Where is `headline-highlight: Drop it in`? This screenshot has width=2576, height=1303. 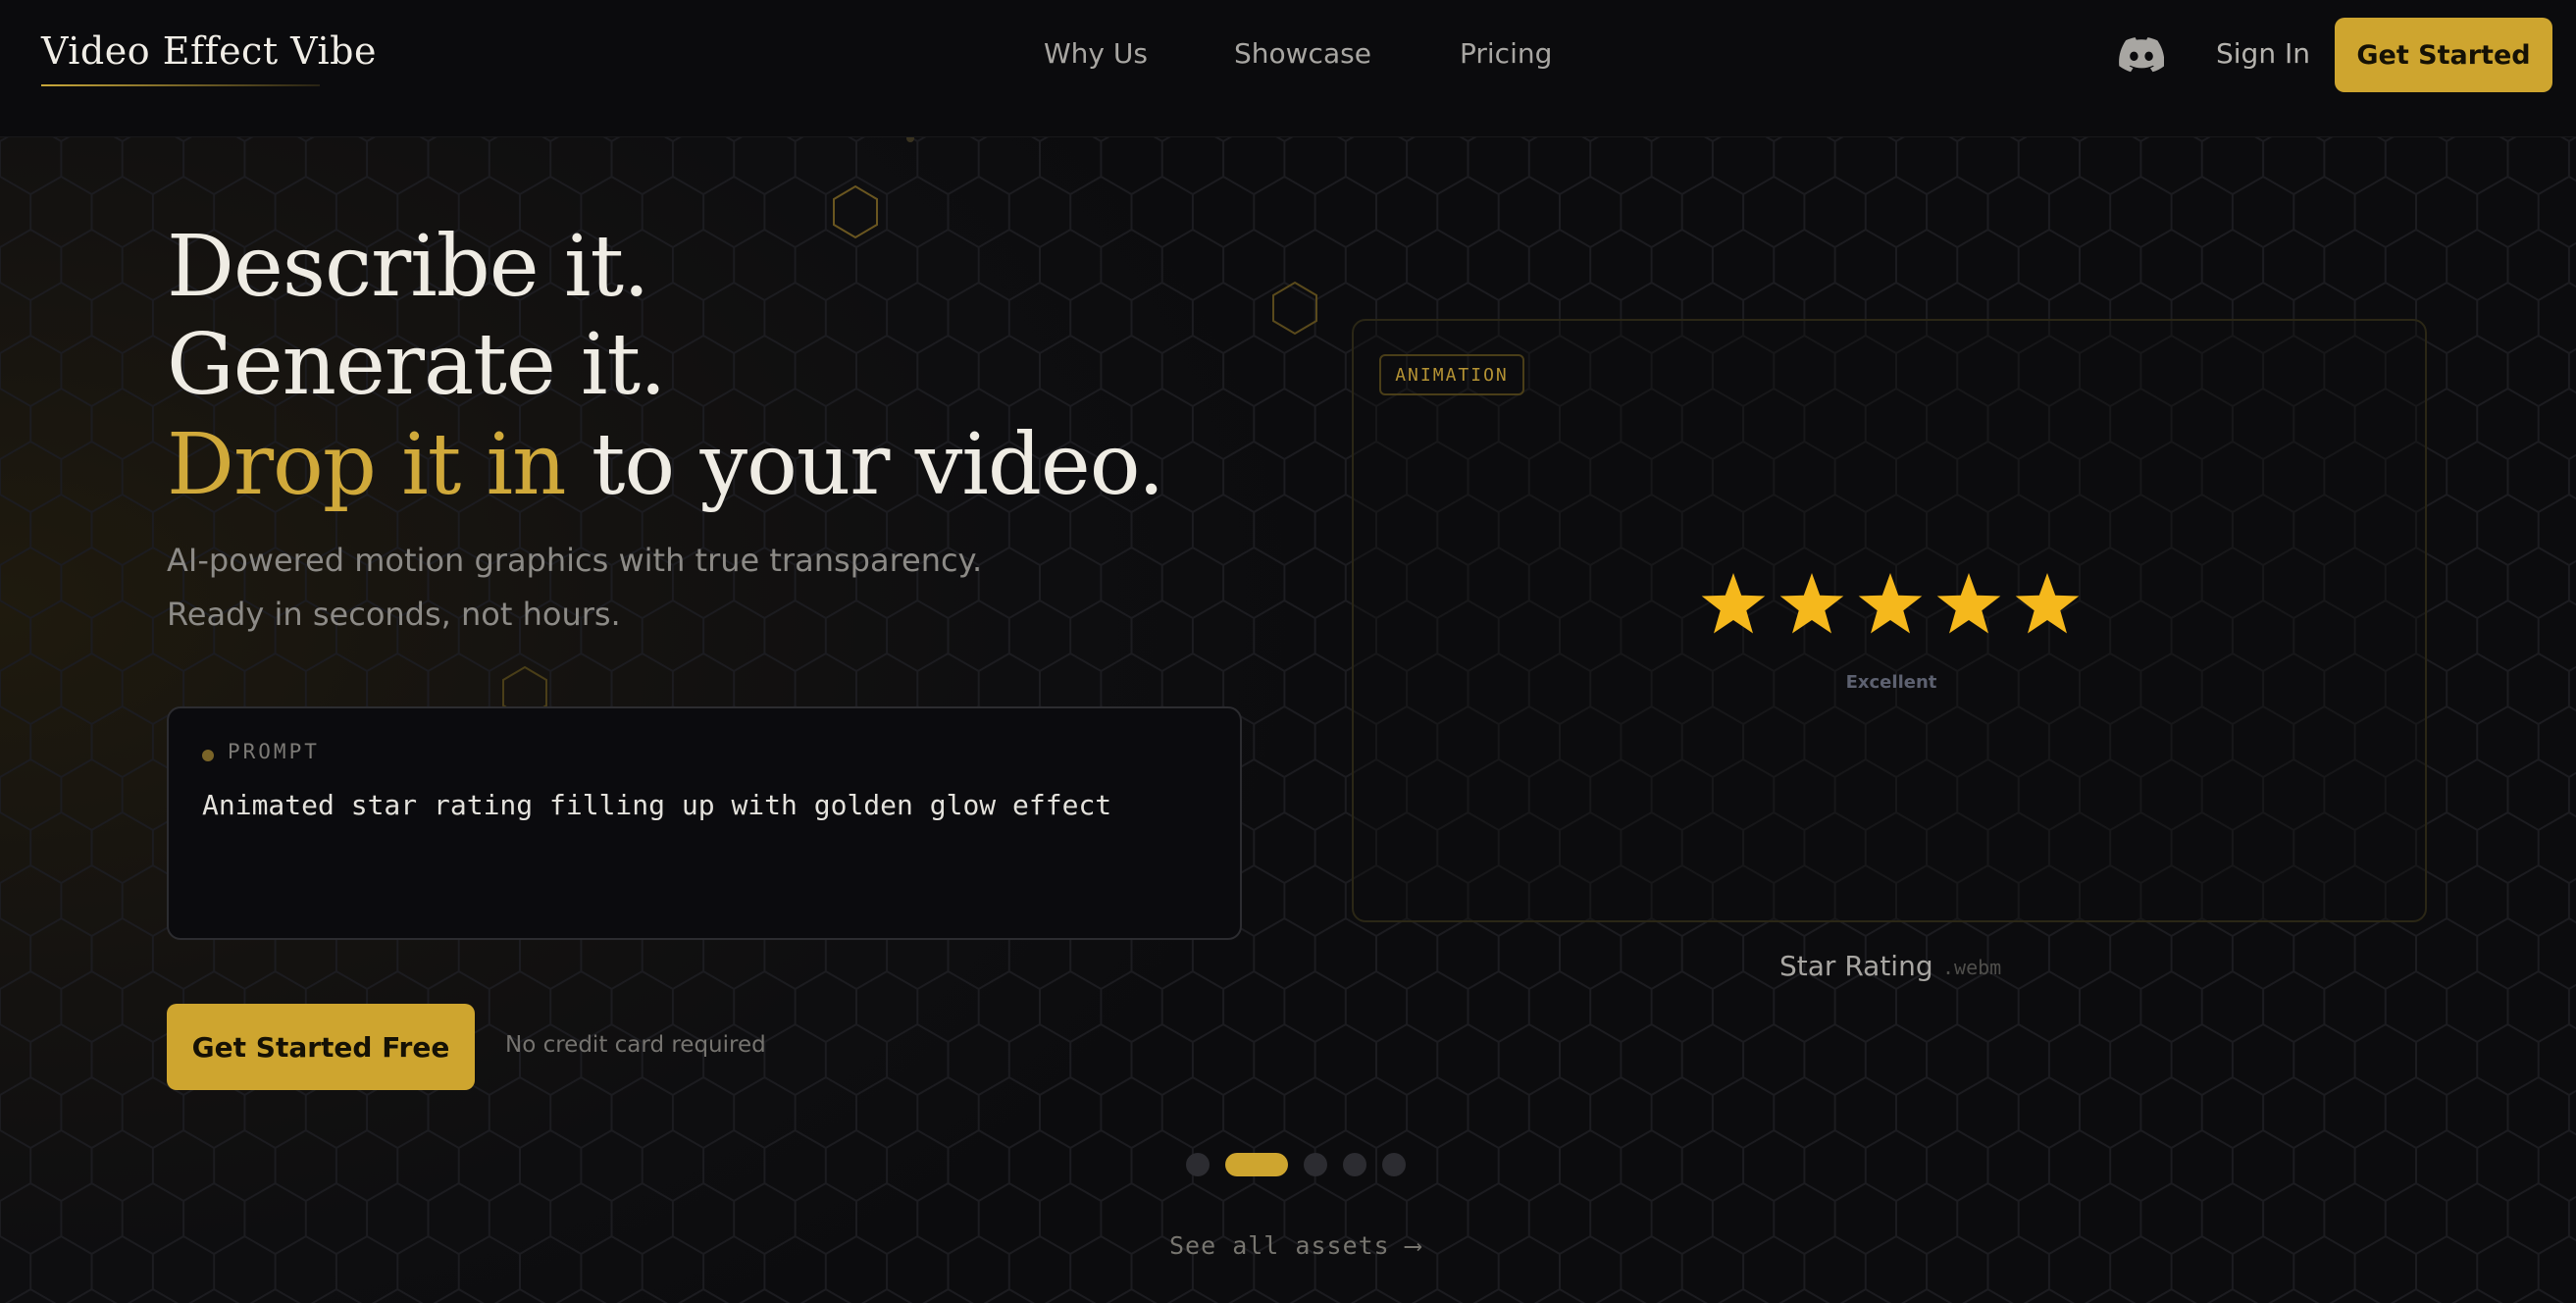 headline-highlight: Drop it in is located at coordinates (367, 465).